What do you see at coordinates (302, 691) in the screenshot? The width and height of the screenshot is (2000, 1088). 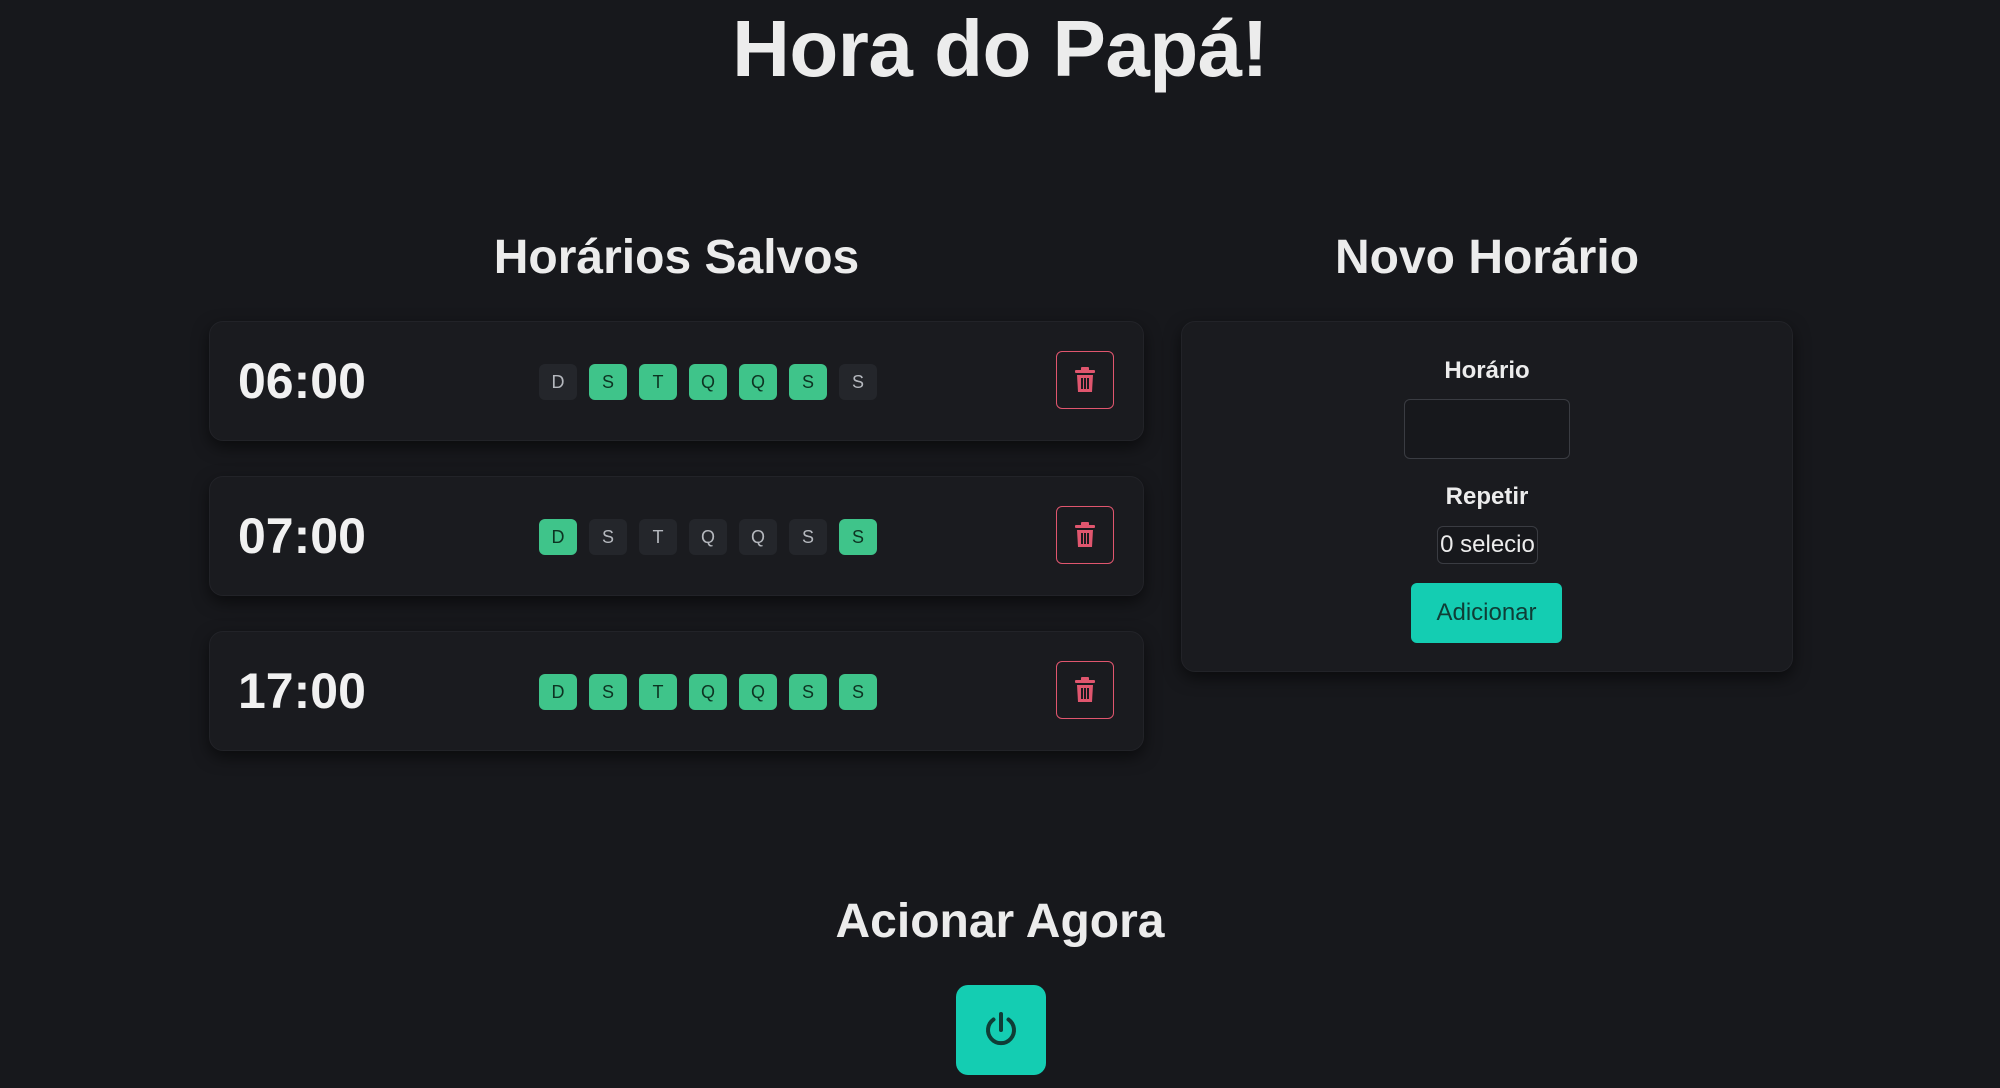 I see `schedule-time: 17:00` at bounding box center [302, 691].